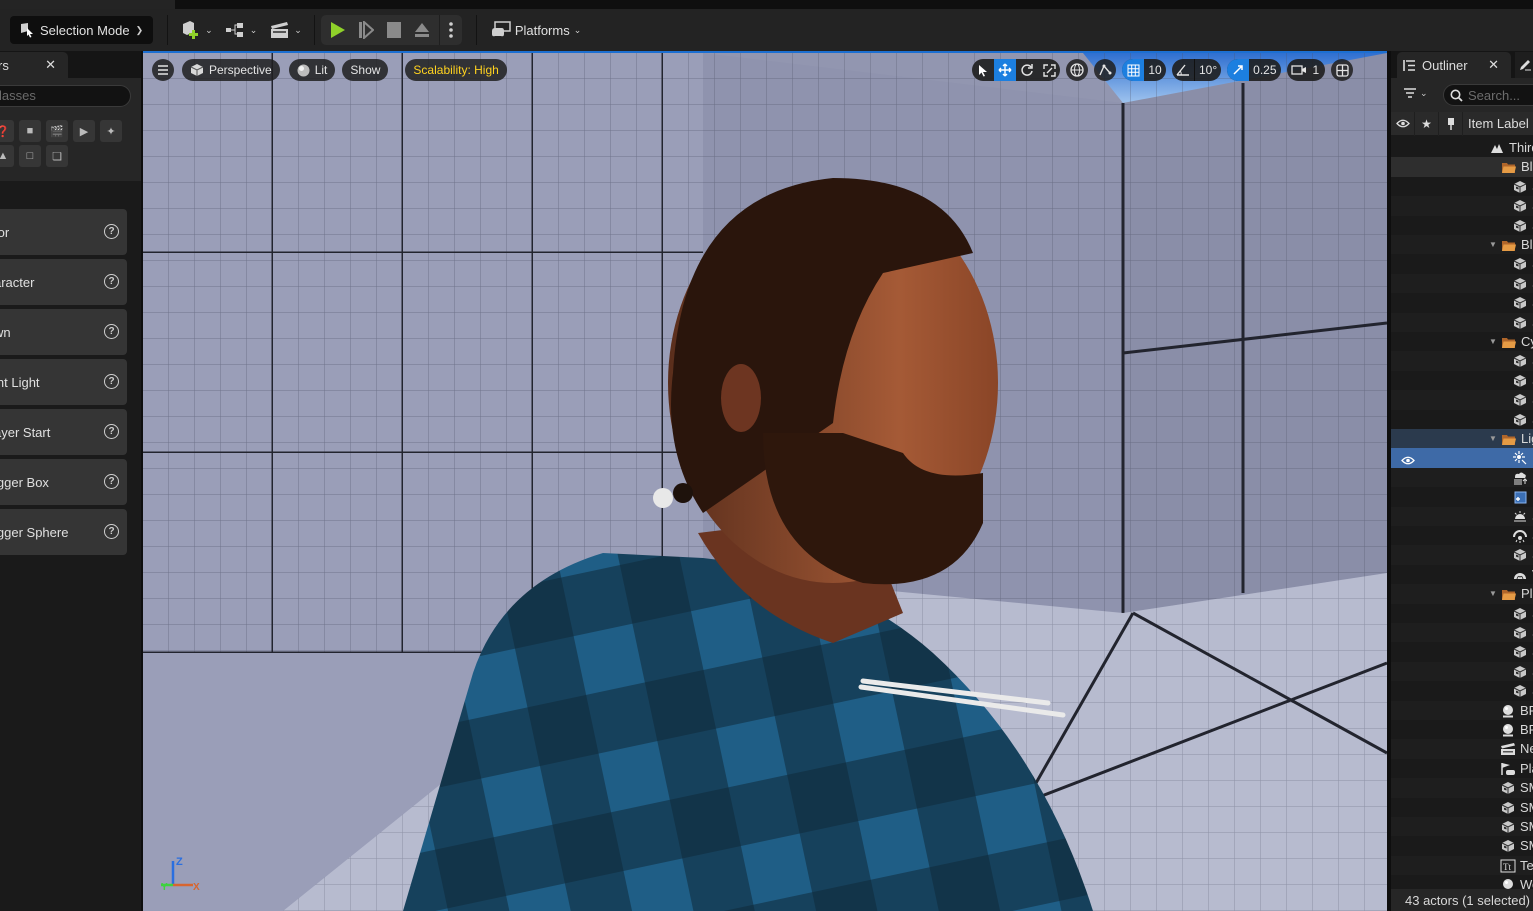  I want to click on scale-snap-value: 0.25, so click(1264, 70).